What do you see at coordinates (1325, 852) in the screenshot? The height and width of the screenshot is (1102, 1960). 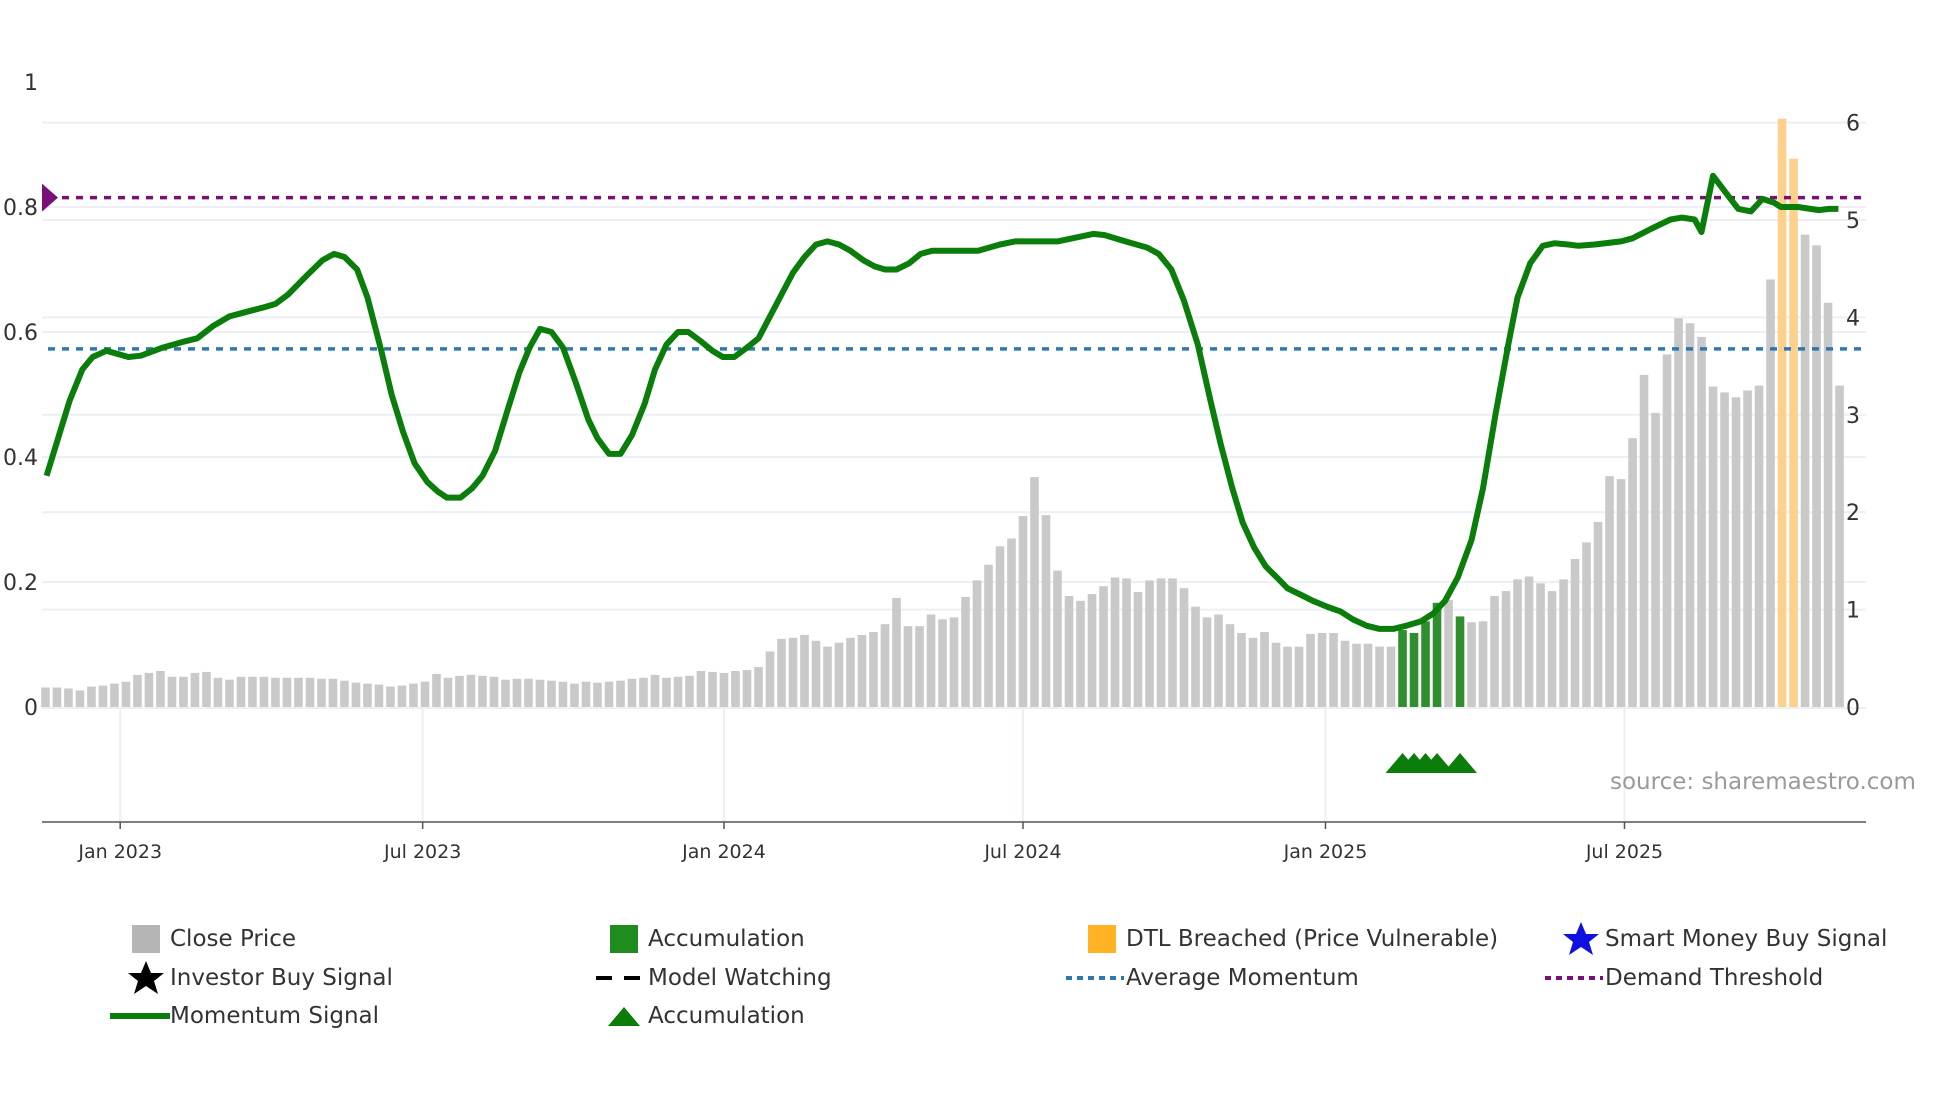 I see `x-tick-label: Jan 2025` at bounding box center [1325, 852].